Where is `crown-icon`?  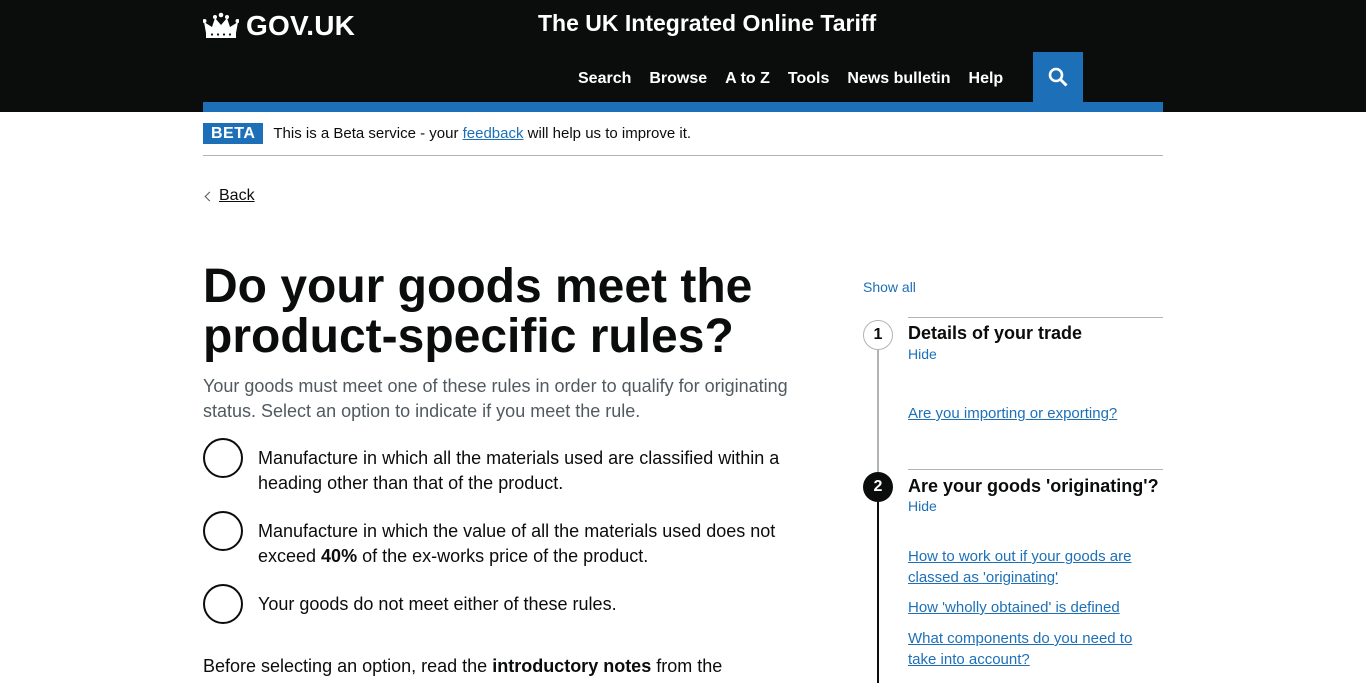 crown-icon is located at coordinates (221, 25).